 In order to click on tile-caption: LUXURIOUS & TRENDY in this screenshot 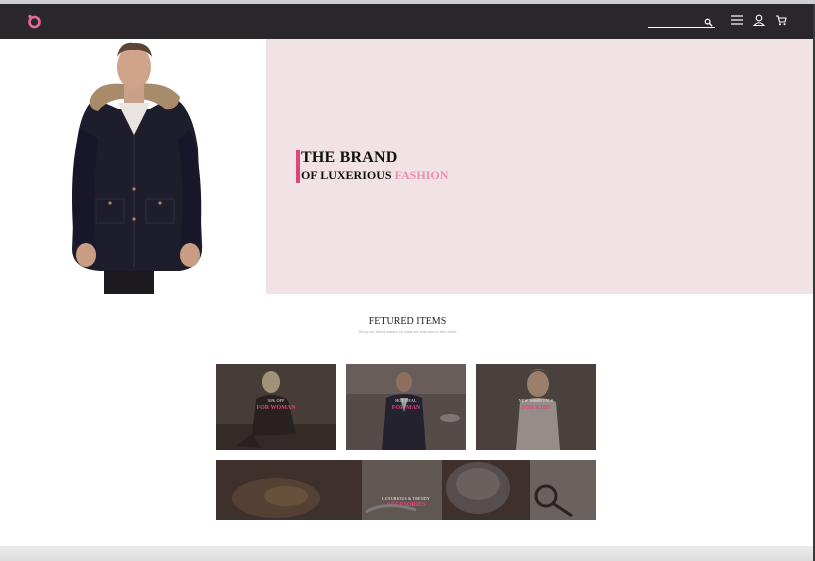, I will do `click(406, 498)`.